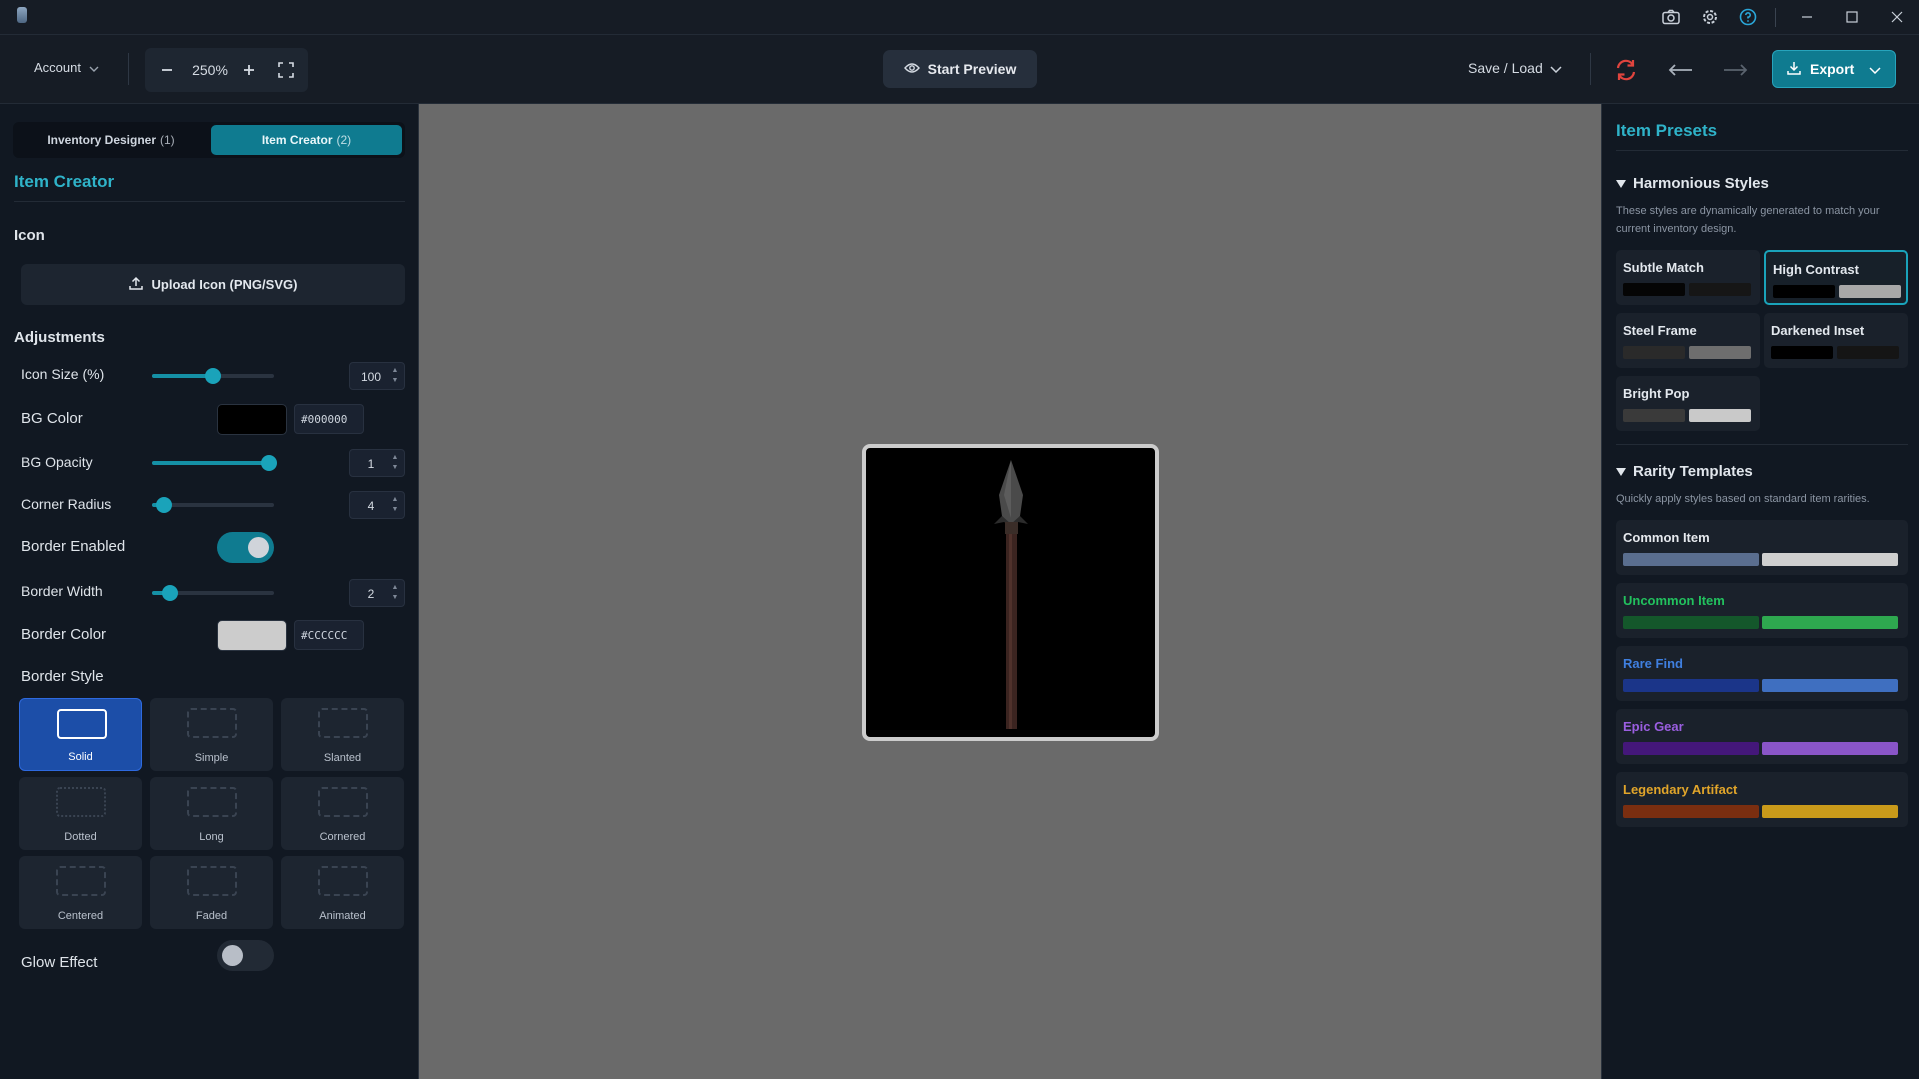 The image size is (1919, 1079). Describe the element at coordinates (1762, 673) in the screenshot. I see `rarity-template-card: Rare Find` at that location.